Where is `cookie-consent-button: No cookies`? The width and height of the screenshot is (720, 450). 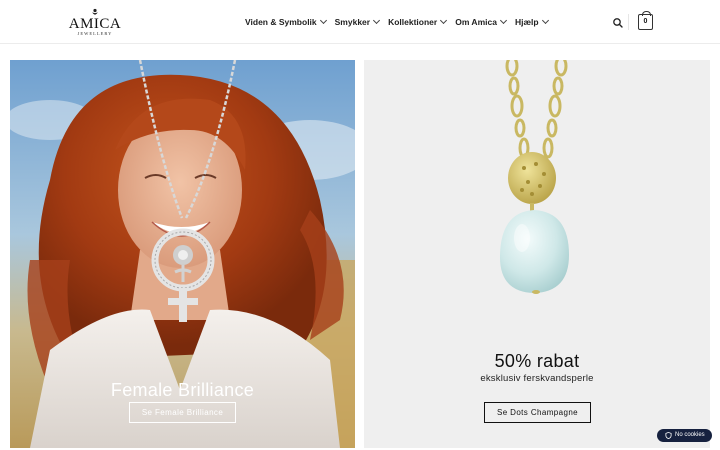
cookie-consent-button: No cookies is located at coordinates (684, 435).